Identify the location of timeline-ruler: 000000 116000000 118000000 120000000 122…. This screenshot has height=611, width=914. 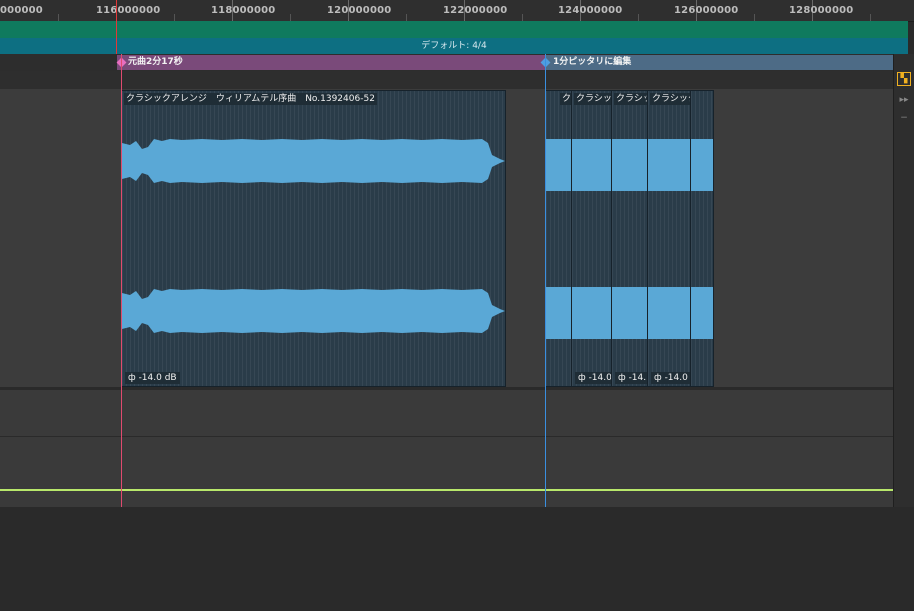
(457, 11).